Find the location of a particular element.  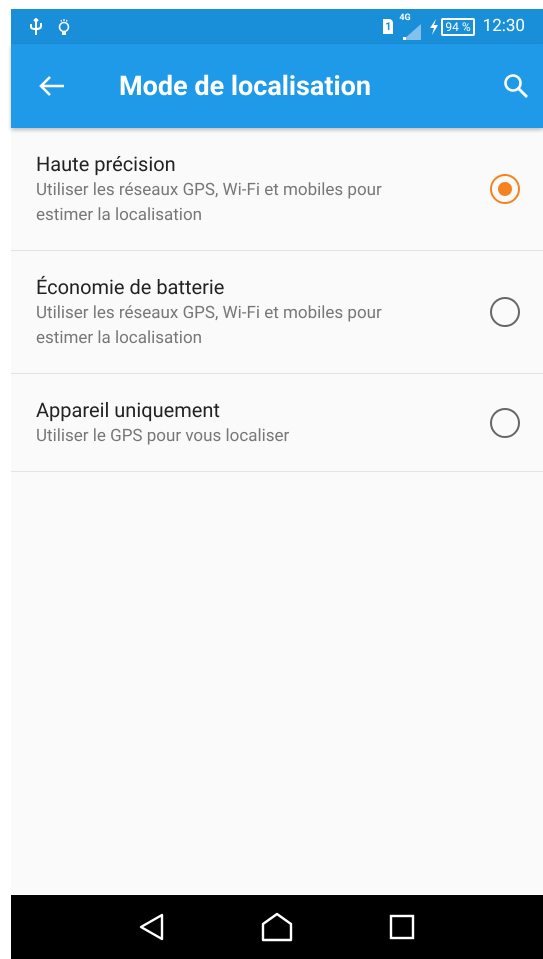

option-summary: Utiliser le GPS pour vous localiser is located at coordinates (163, 436).